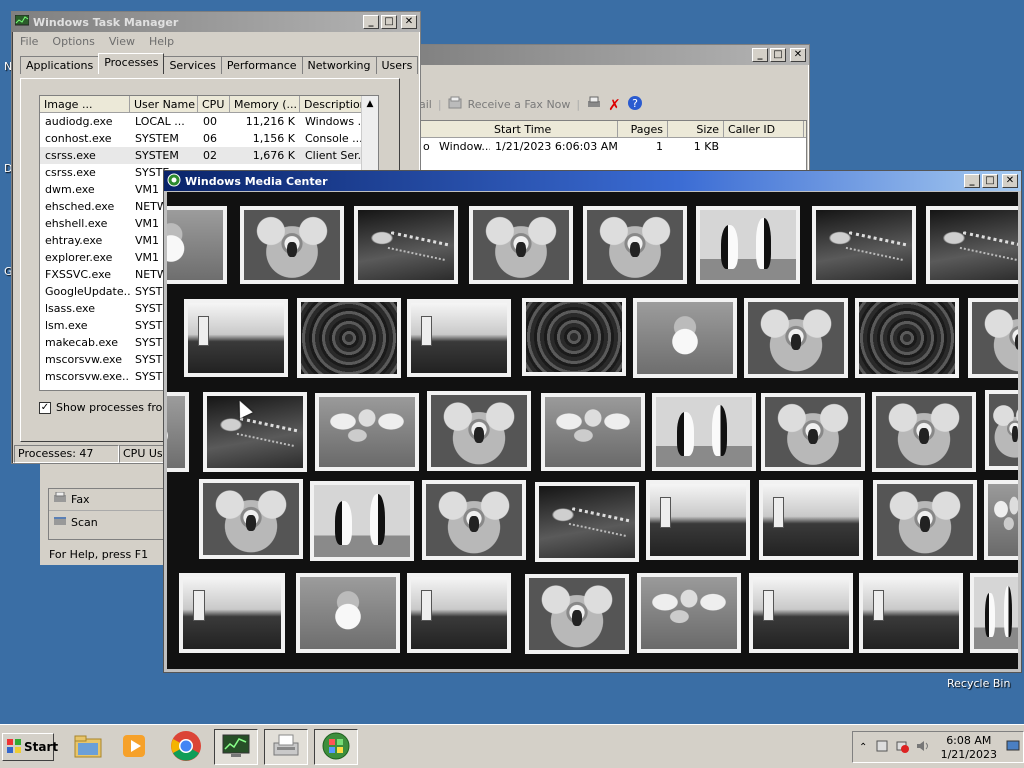  I want to click on column-pages: Pages, so click(643, 129).